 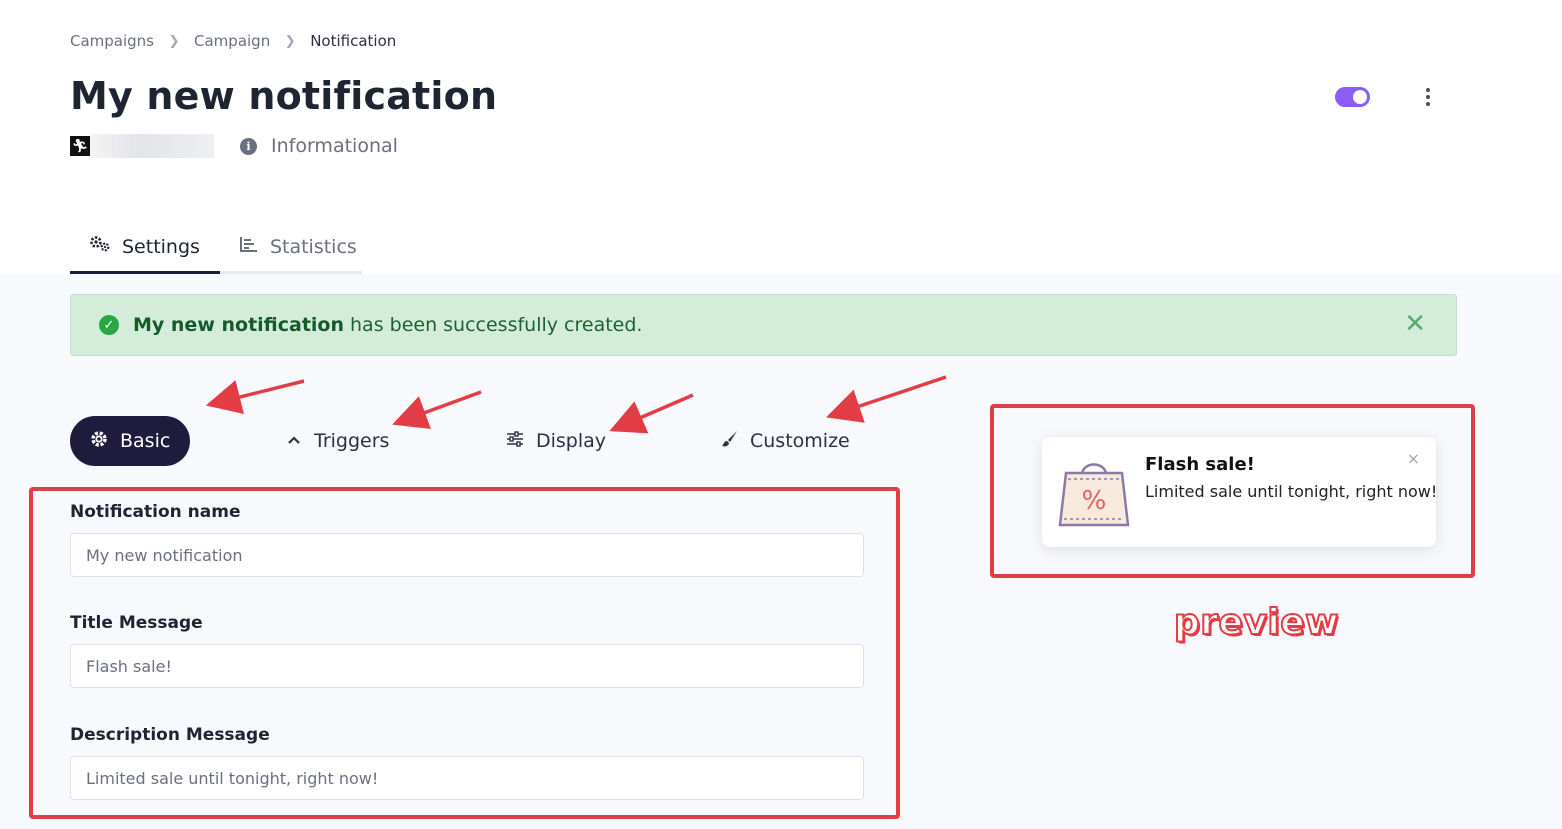 I want to click on breadcrumb-campaign: Campaign, so click(x=232, y=41).